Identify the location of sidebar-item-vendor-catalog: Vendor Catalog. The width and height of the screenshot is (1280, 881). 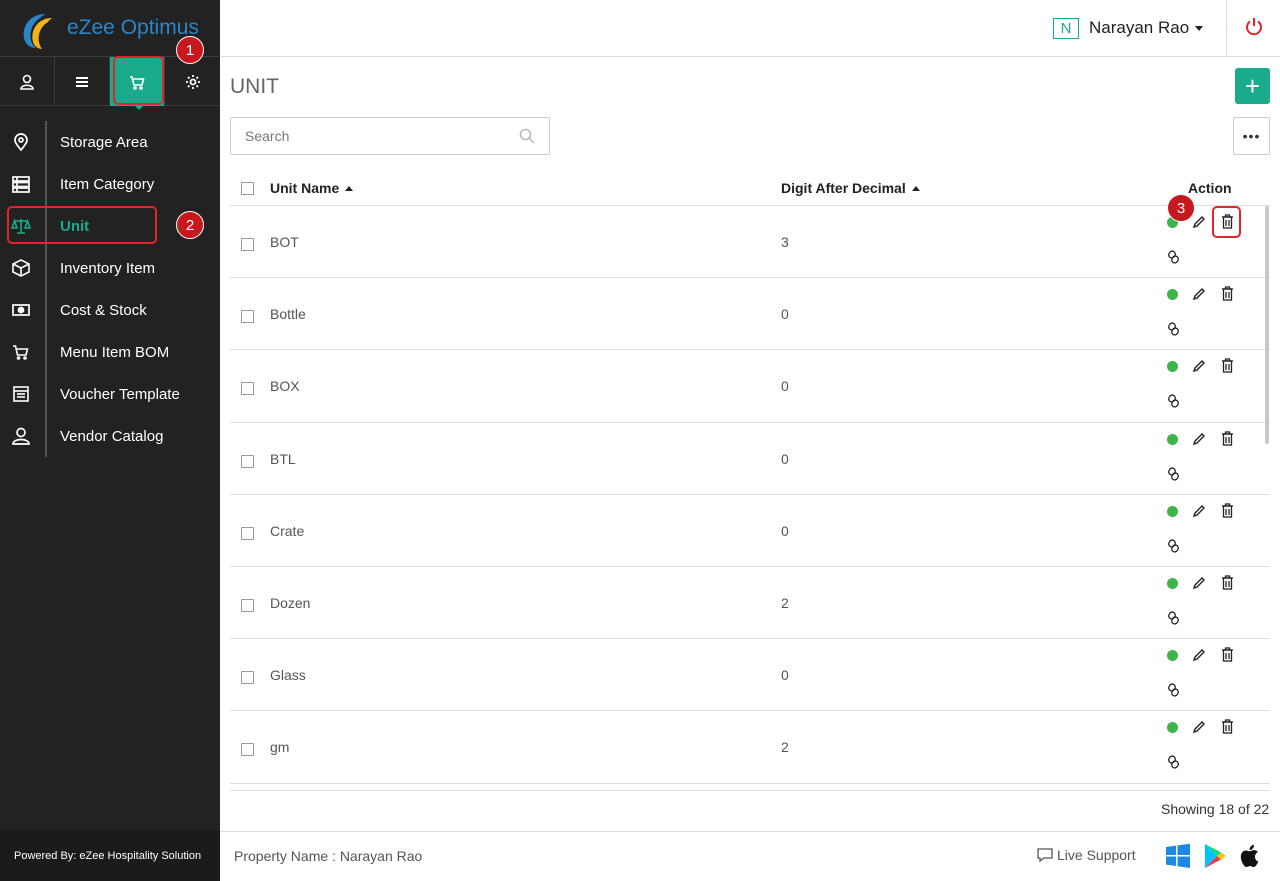
(110, 436).